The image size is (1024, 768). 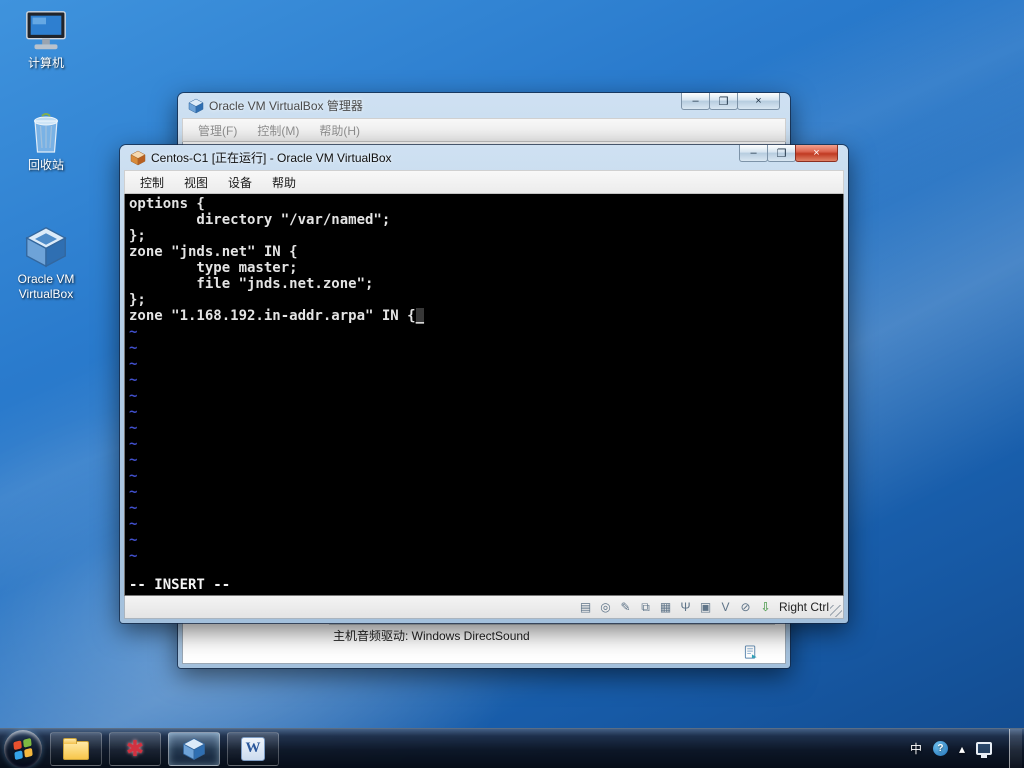 What do you see at coordinates (685, 607) in the screenshot?
I see `usb-icon: Ψ` at bounding box center [685, 607].